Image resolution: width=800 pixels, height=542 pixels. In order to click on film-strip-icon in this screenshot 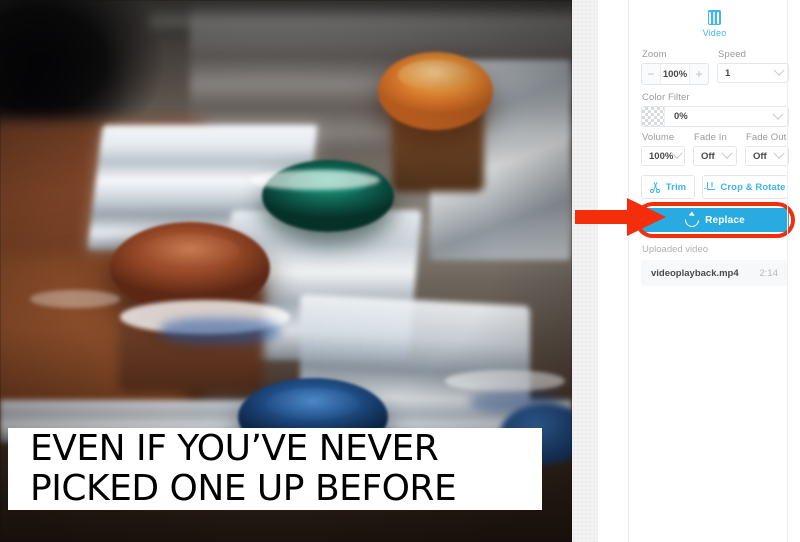, I will do `click(714, 17)`.